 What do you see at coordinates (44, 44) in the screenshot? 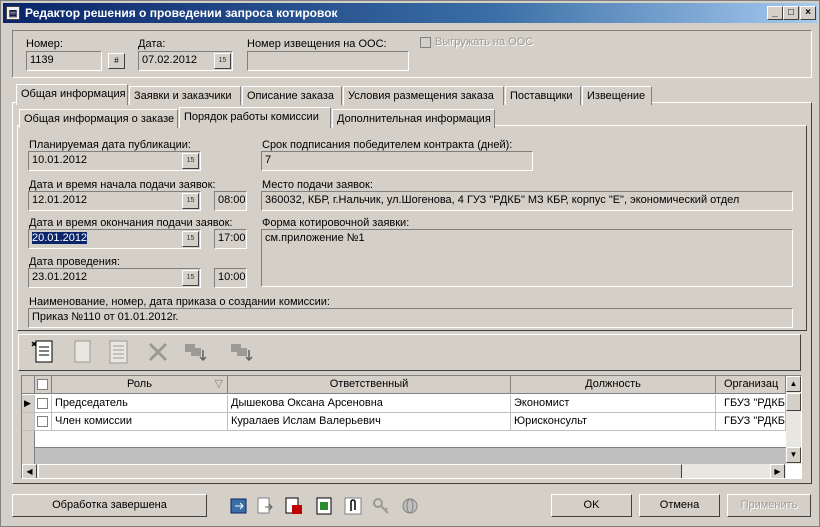
I see `number-label: Номер:` at bounding box center [44, 44].